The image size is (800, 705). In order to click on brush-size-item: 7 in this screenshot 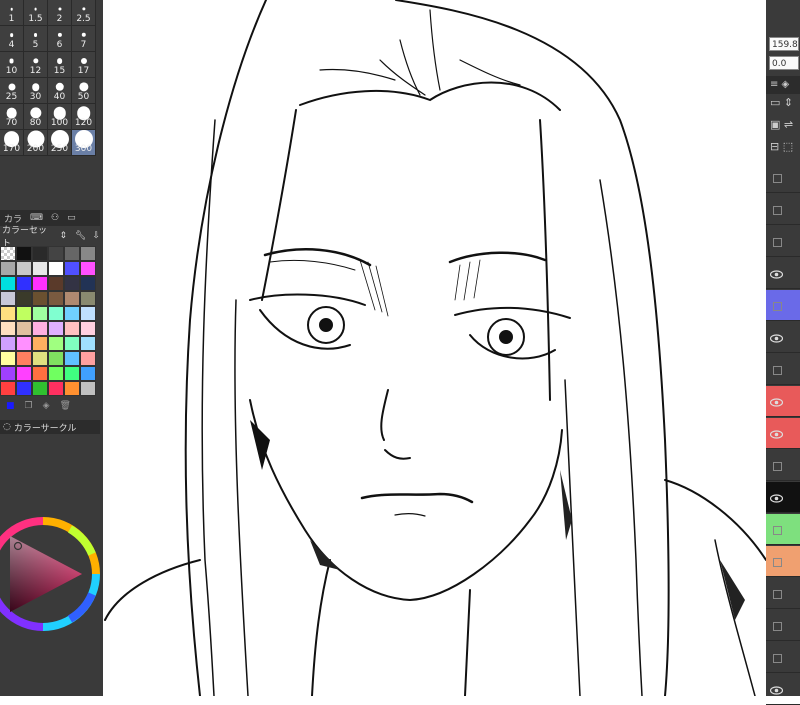, I will do `click(84, 39)`.